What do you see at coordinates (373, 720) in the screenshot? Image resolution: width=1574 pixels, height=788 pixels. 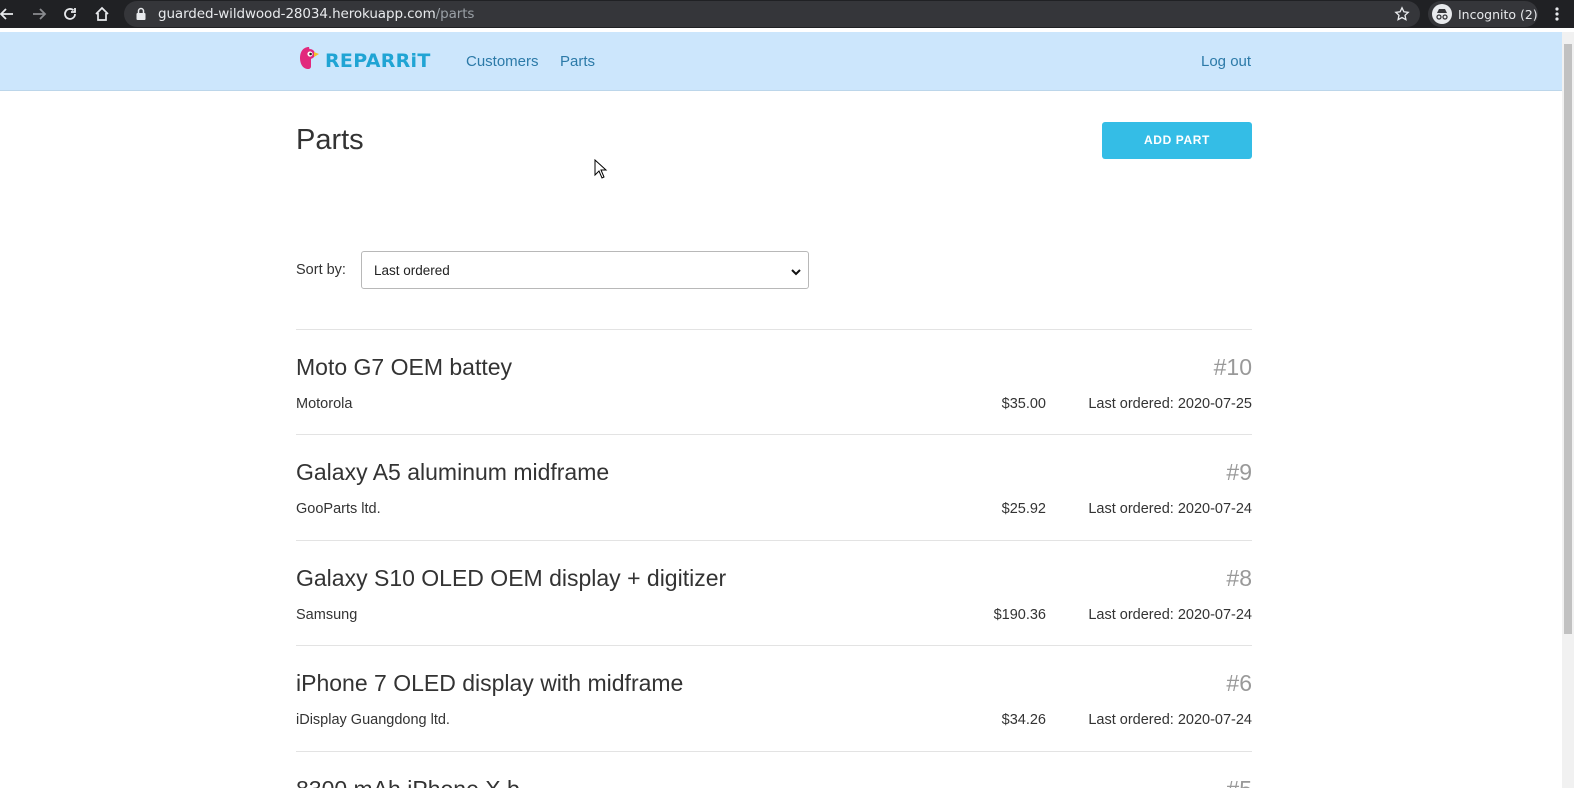 I see `part-vendor: iDisplay Guangdong ltd.` at bounding box center [373, 720].